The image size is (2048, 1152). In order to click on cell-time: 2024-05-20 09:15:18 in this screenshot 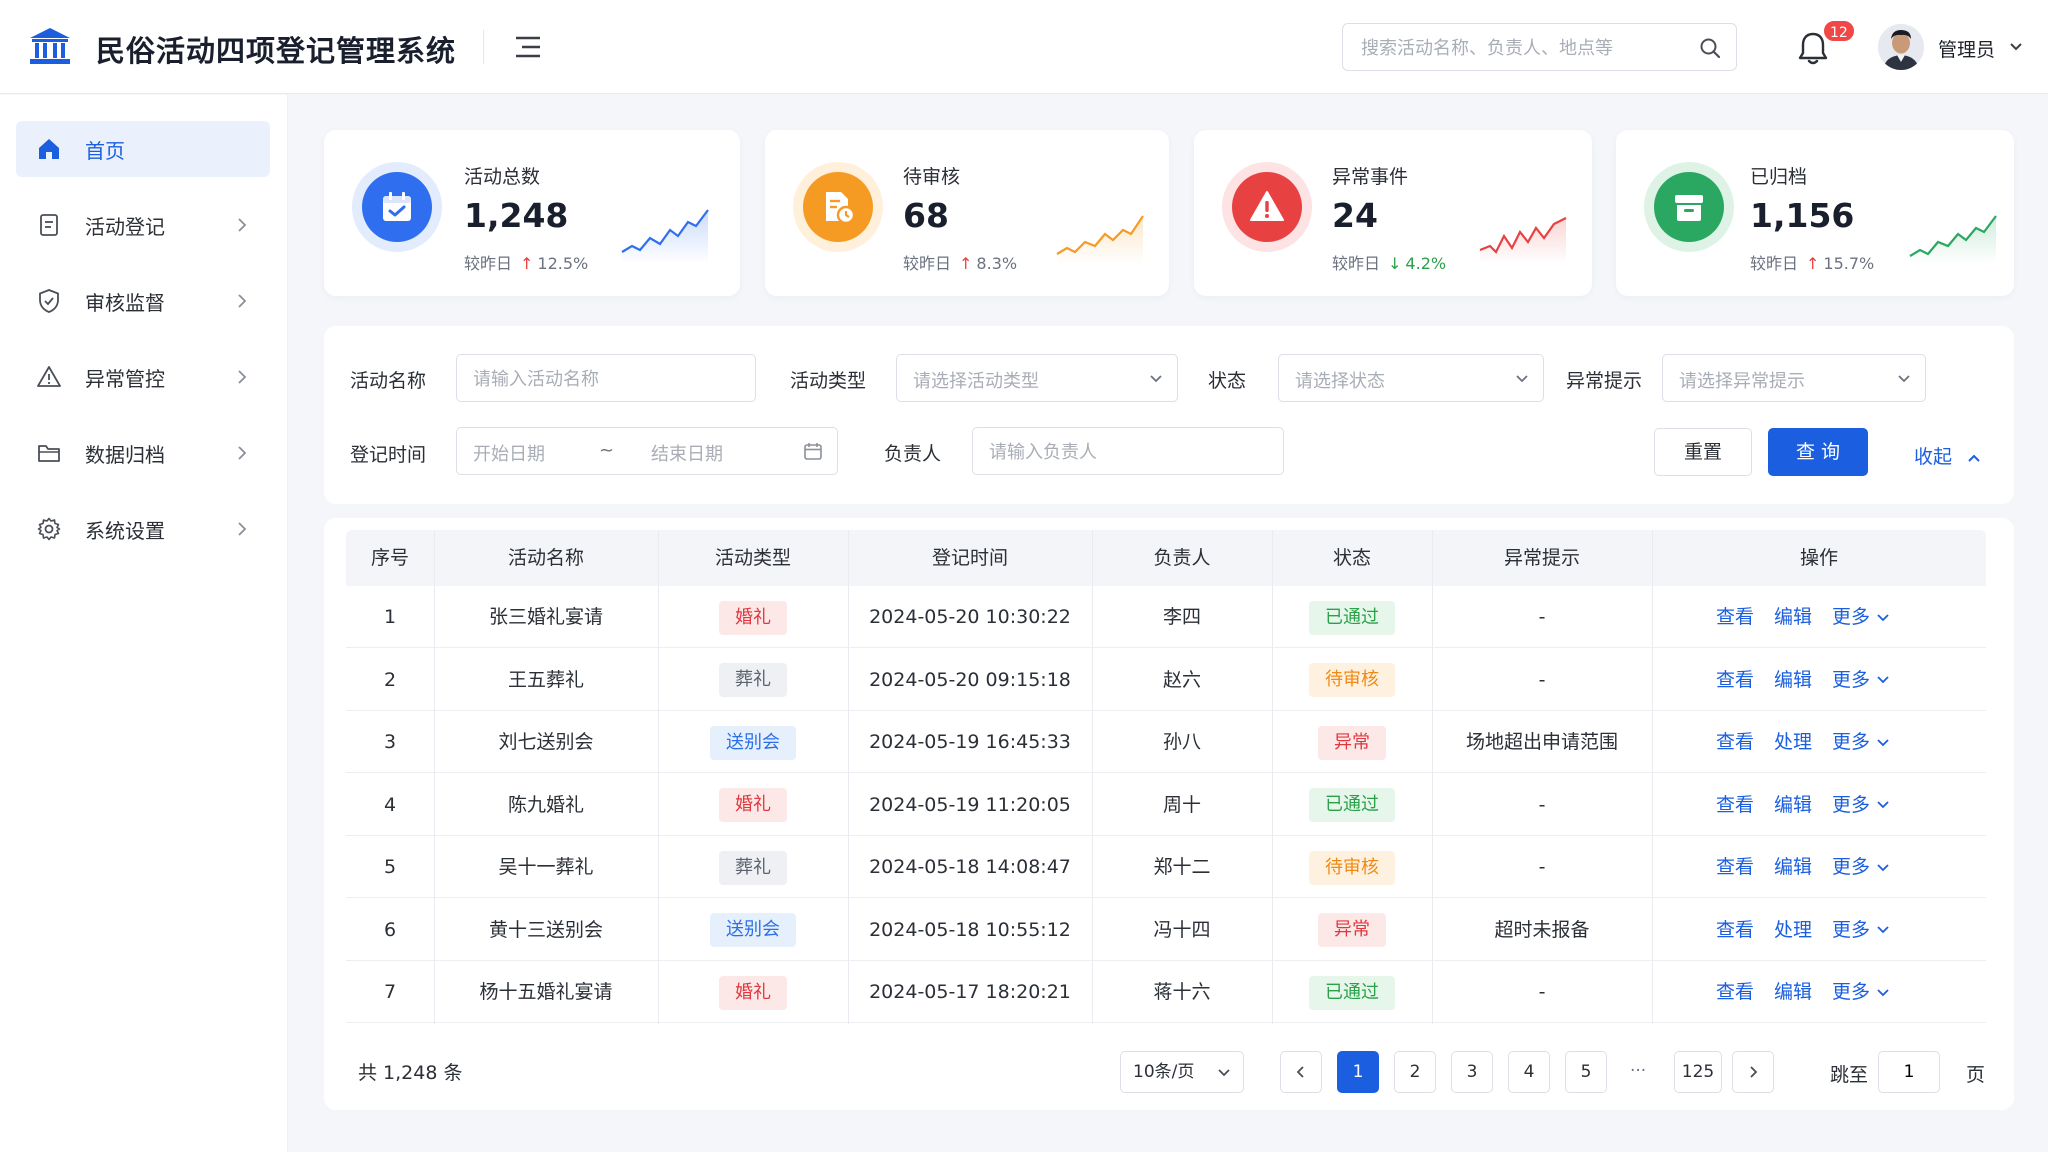, I will do `click(970, 679)`.